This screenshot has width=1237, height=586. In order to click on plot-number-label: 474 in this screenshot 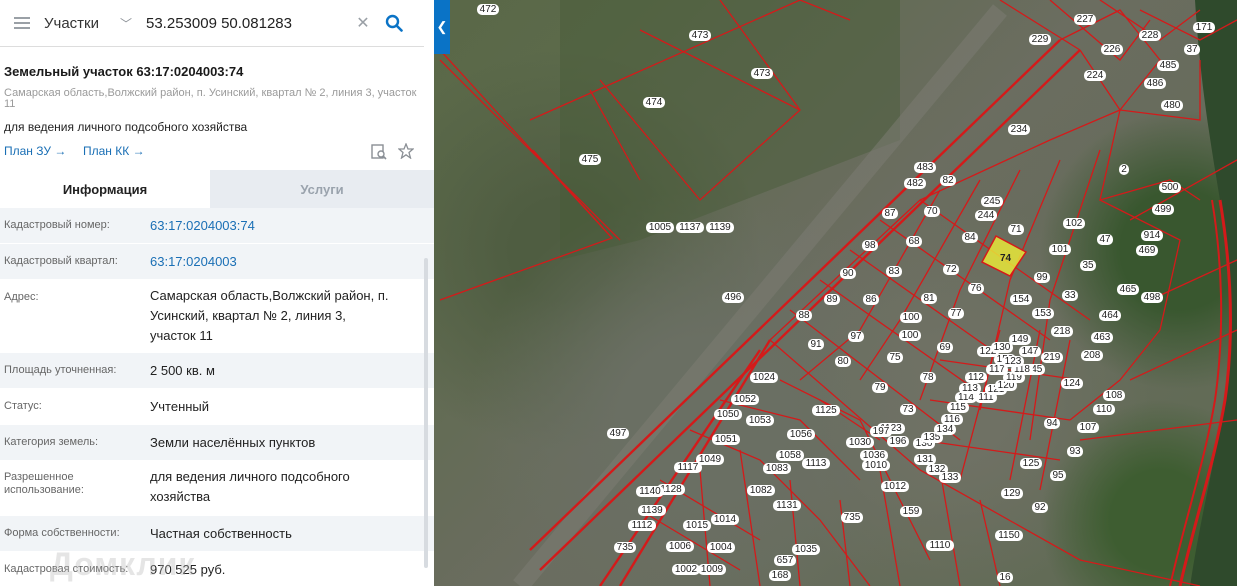, I will do `click(654, 102)`.